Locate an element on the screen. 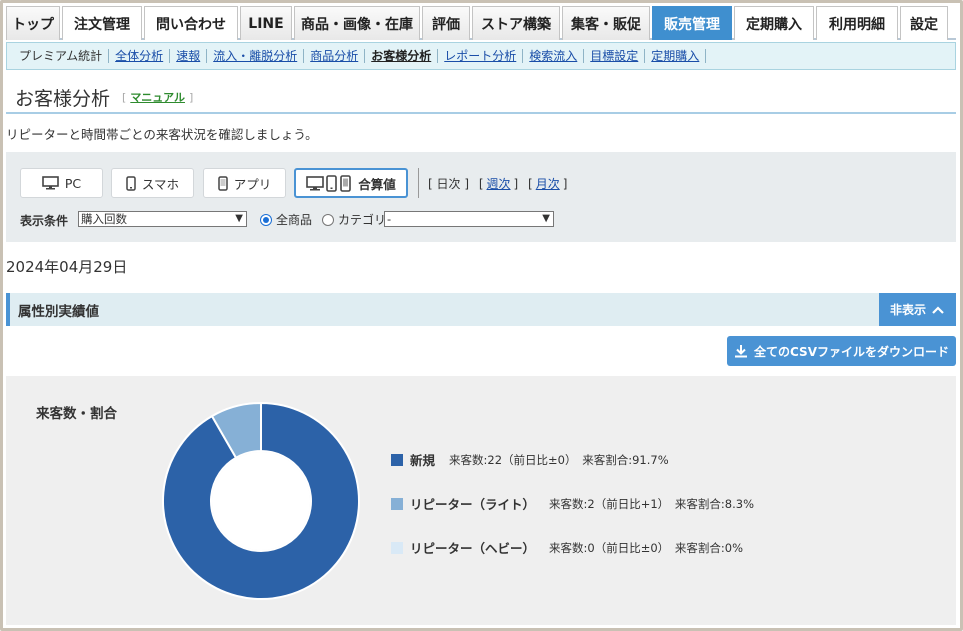 The height and width of the screenshot is (631, 963). device-combined-button: 合算値 is located at coordinates (351, 183).